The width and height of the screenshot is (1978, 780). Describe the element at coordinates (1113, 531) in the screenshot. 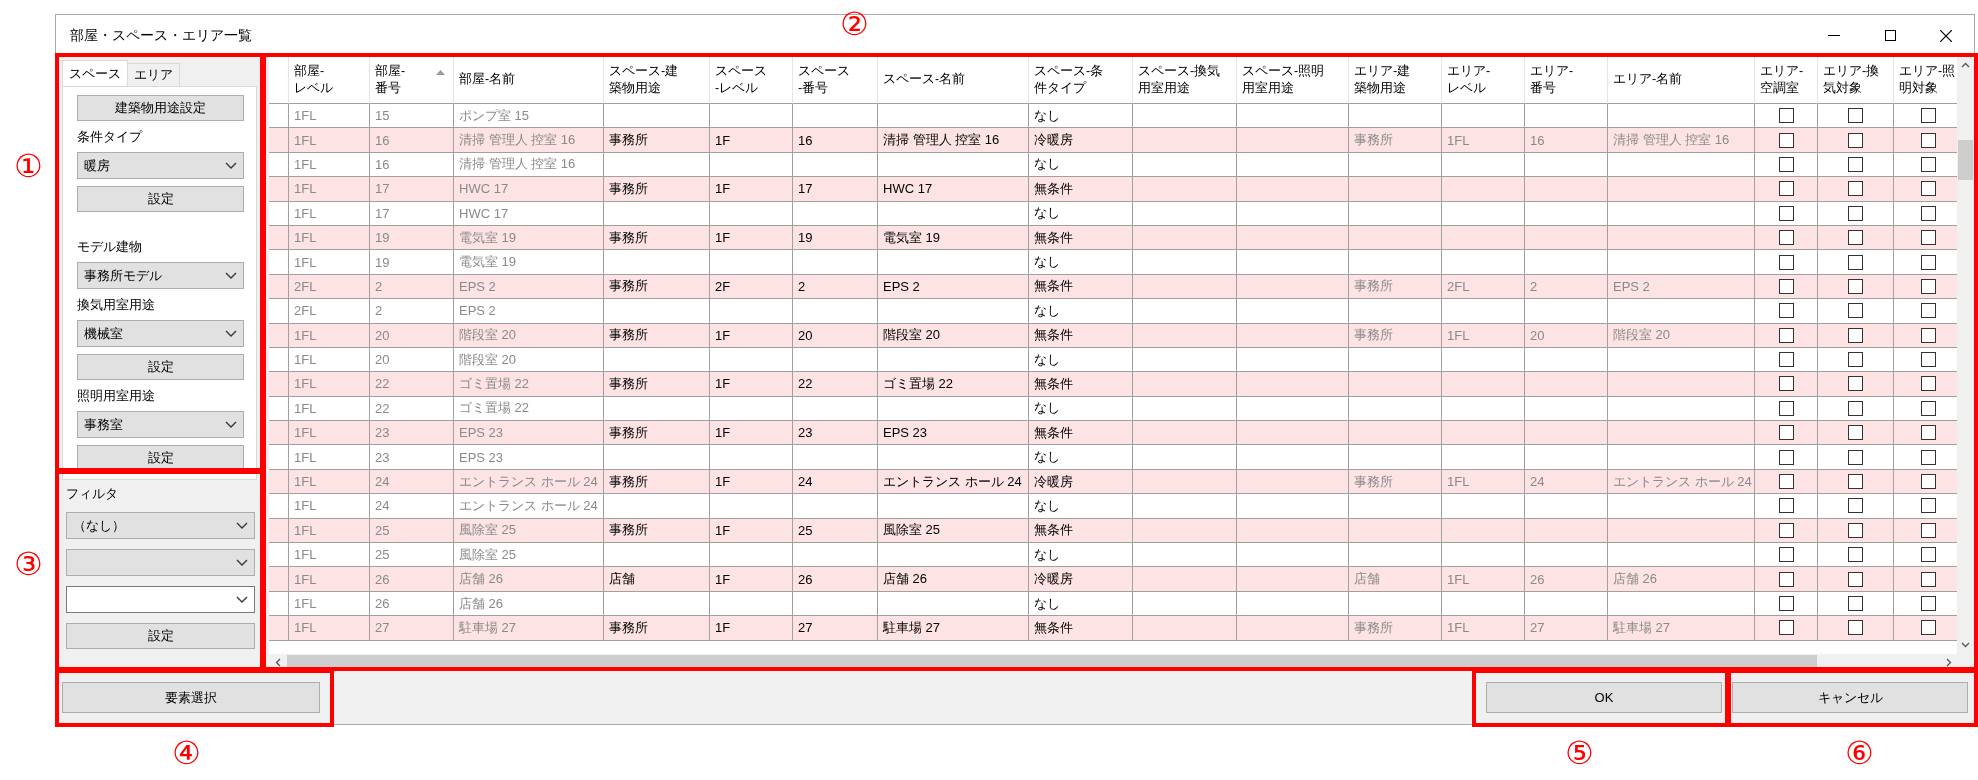

I see `table-row: 1FL 25 風除室 25 事務所 1F 25 風除室 25 無条件` at that location.